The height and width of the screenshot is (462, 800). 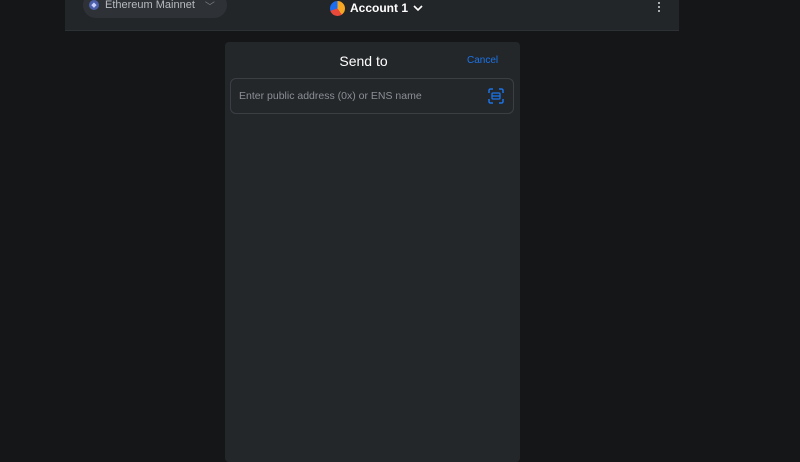 I want to click on account-selector: Account 1, so click(x=376, y=8).